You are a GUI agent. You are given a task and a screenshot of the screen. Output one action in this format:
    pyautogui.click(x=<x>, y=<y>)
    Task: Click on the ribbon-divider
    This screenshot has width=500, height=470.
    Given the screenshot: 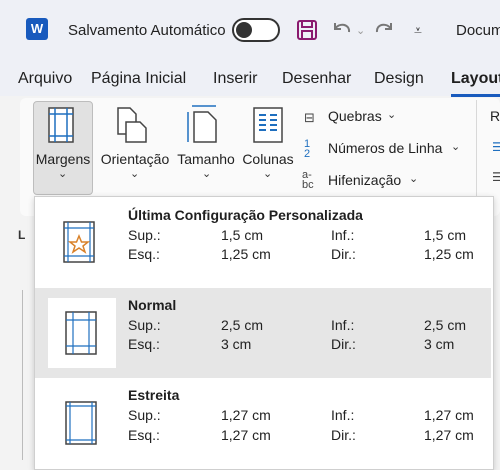 What is the action you would take?
    pyautogui.click(x=476, y=150)
    